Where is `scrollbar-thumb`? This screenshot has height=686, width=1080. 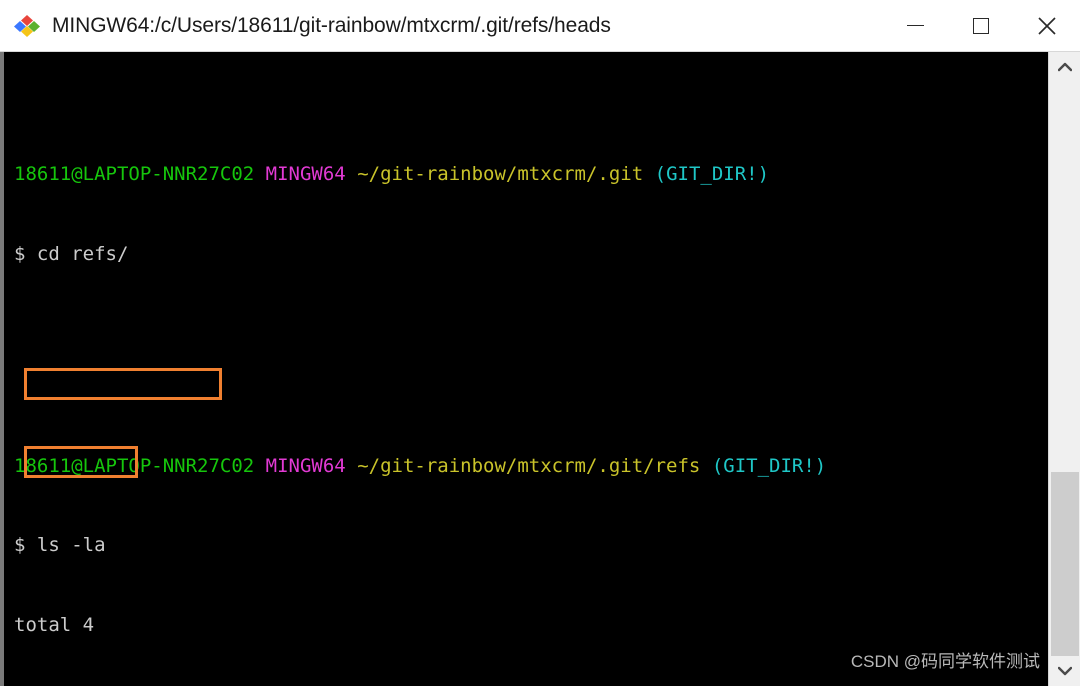 scrollbar-thumb is located at coordinates (1065, 564).